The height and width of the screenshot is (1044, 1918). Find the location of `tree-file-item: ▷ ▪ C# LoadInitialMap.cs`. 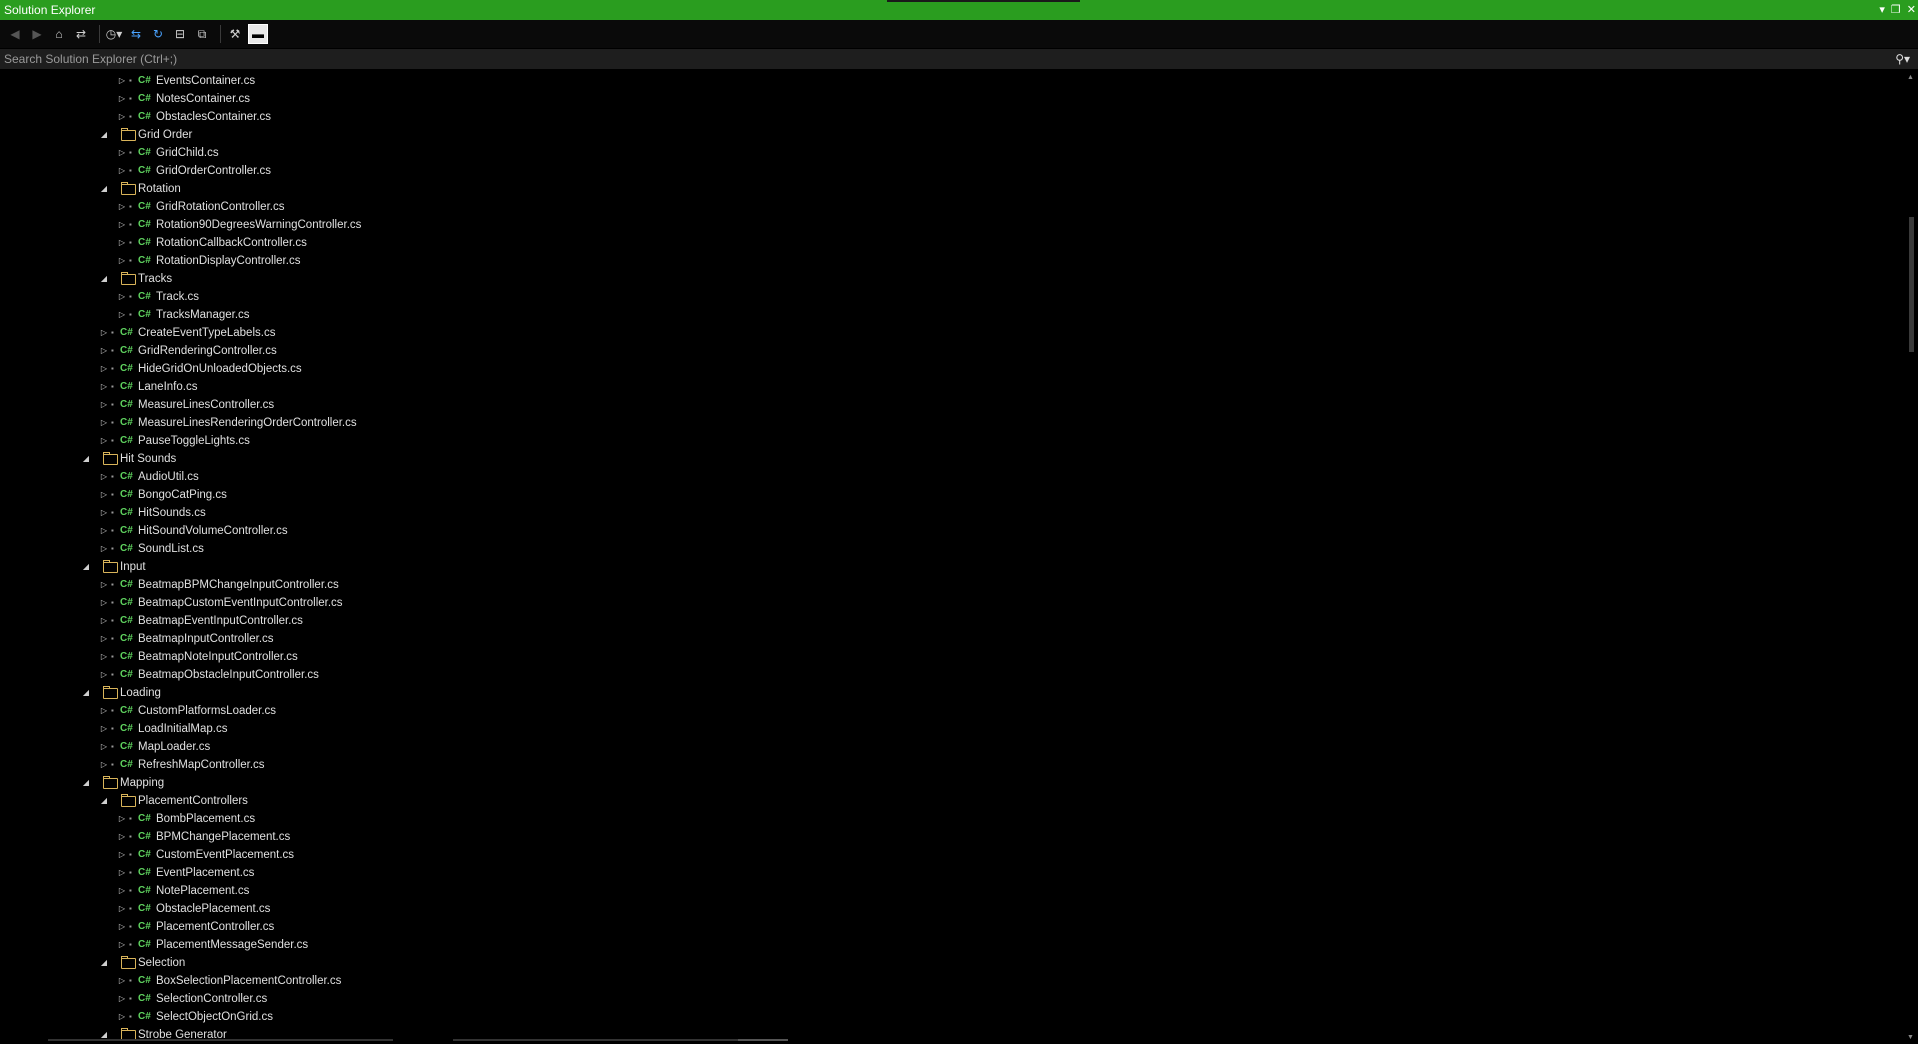

tree-file-item: ▷ ▪ C# LoadInitialMap.cs is located at coordinates (952, 729).